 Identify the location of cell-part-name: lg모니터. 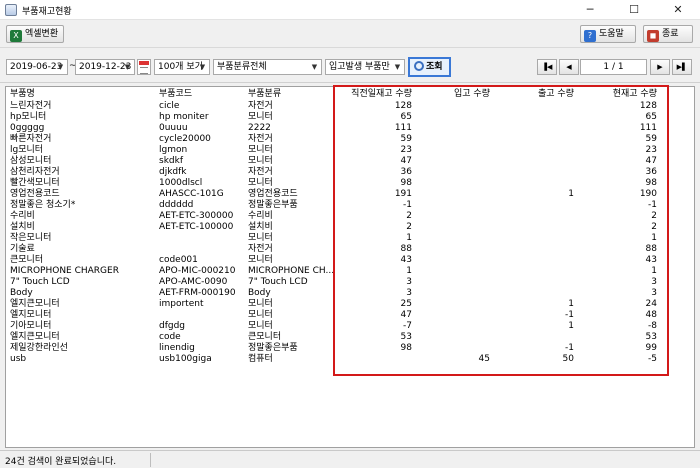
(27, 150).